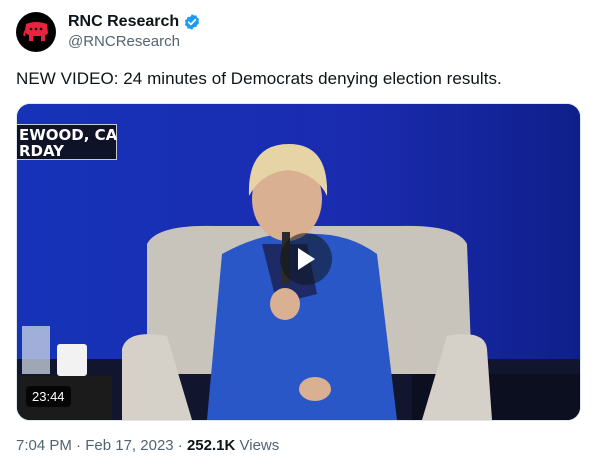 The height and width of the screenshot is (473, 611). I want to click on author-name-text: RNC Research, so click(124, 21).